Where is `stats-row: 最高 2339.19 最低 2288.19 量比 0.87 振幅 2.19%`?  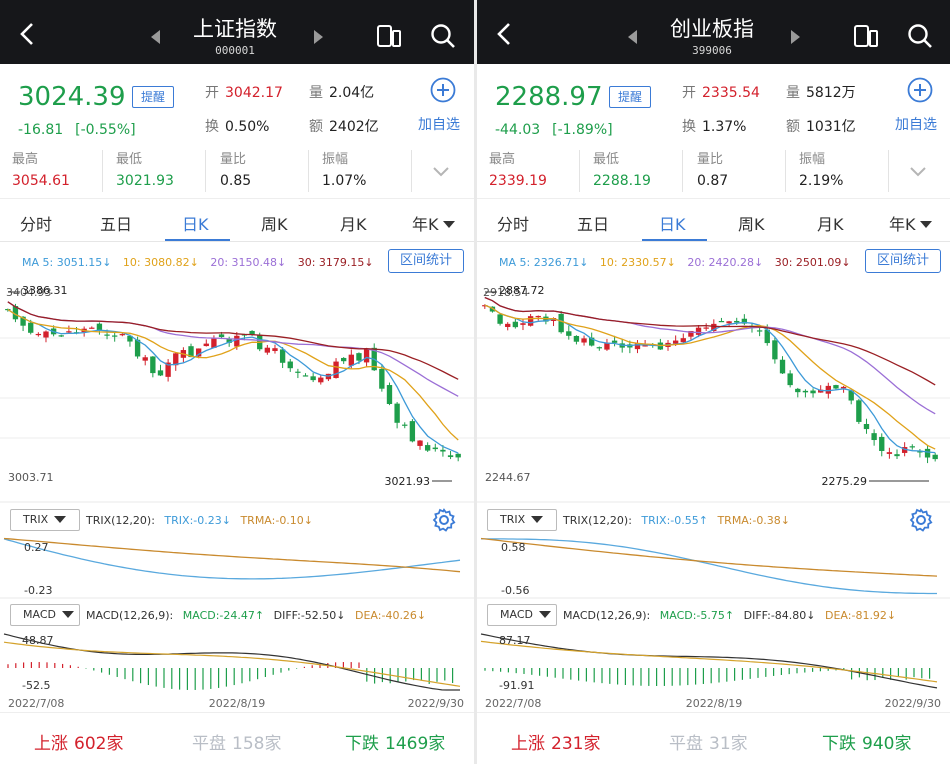
stats-row: 最高 2339.19 最低 2288.19 量比 0.87 振幅 2.19% is located at coordinates (713, 172).